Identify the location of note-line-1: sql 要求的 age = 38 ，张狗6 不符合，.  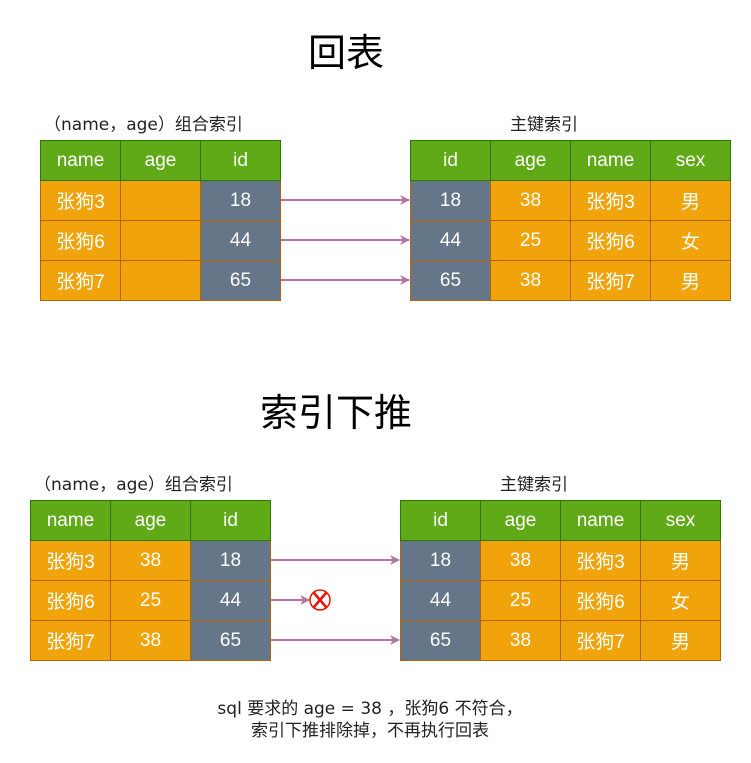
(370, 709).